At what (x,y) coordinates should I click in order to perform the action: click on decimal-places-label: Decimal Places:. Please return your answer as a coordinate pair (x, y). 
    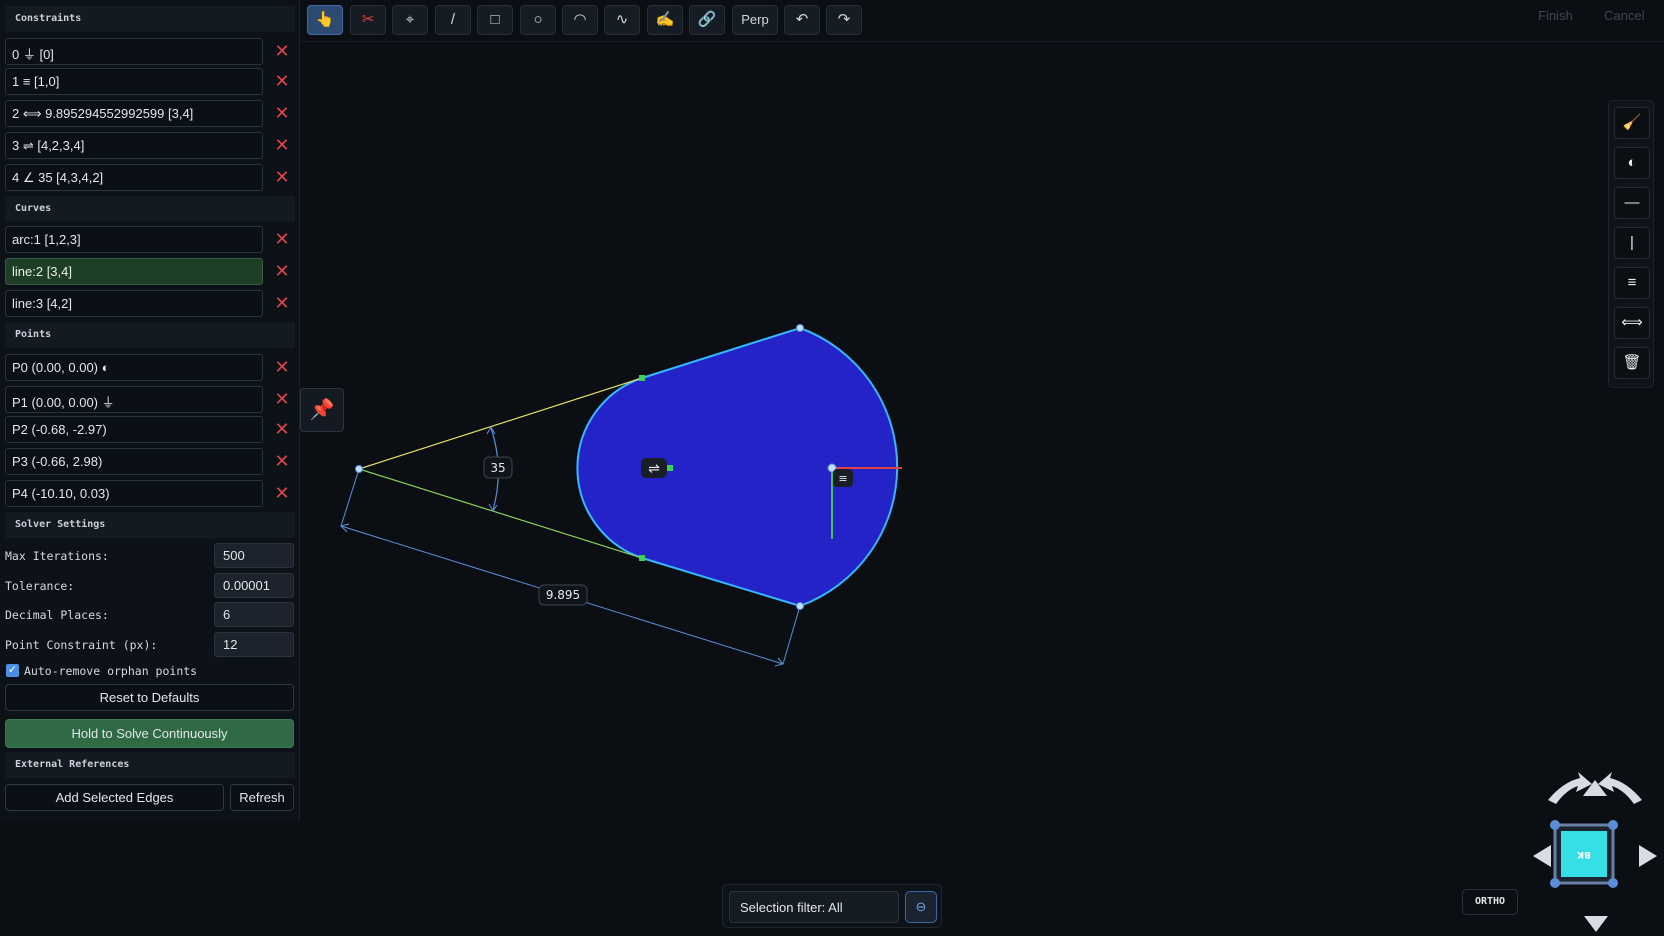
    Looking at the image, I should click on (57, 615).